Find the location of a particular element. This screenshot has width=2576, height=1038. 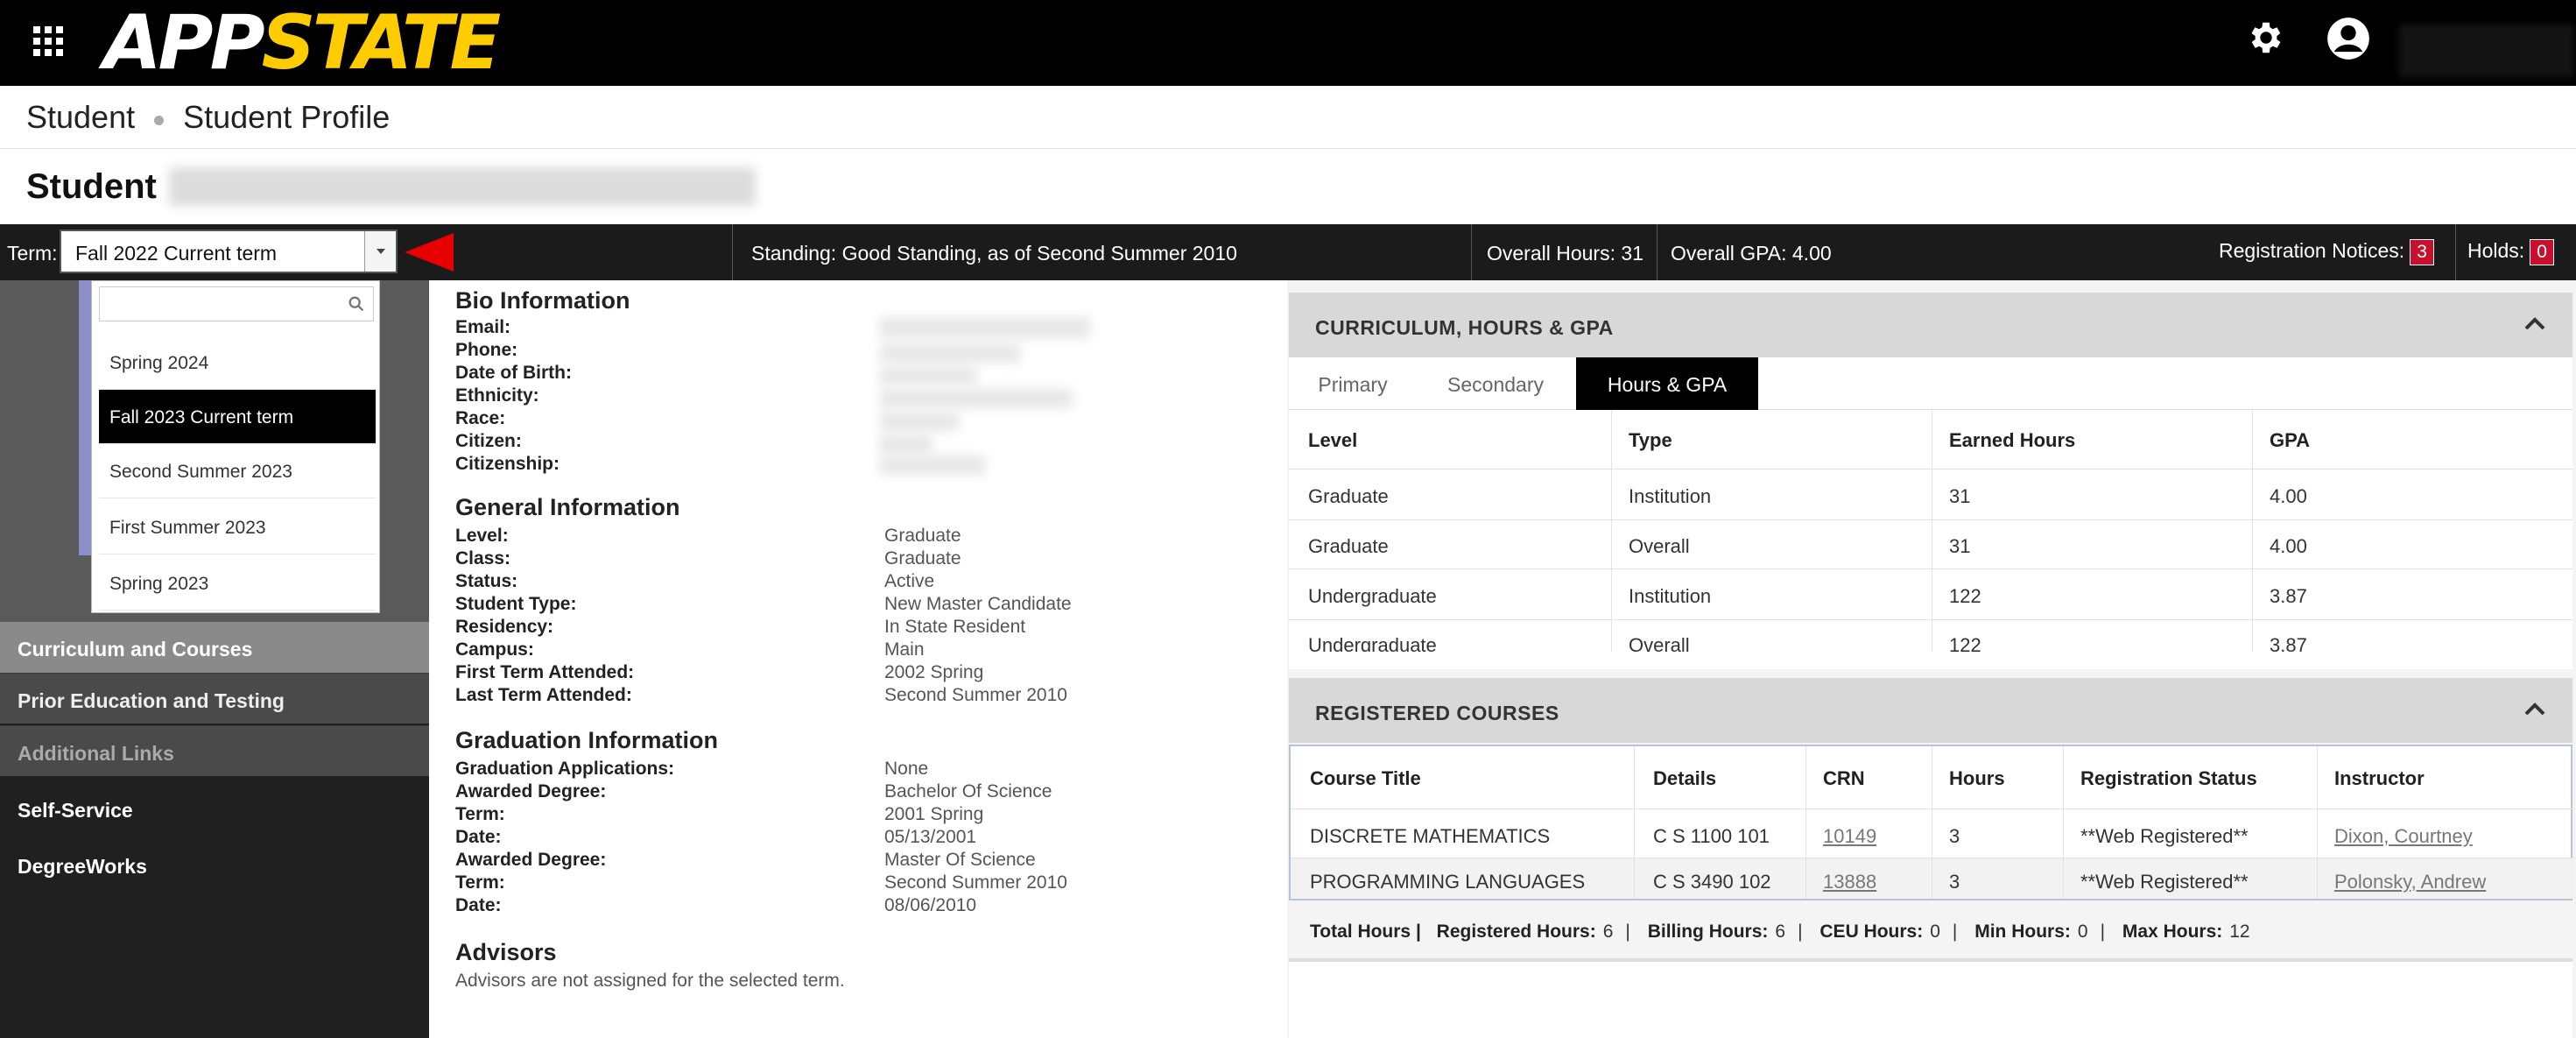

table-cell: Overall is located at coordinates (1659, 546).